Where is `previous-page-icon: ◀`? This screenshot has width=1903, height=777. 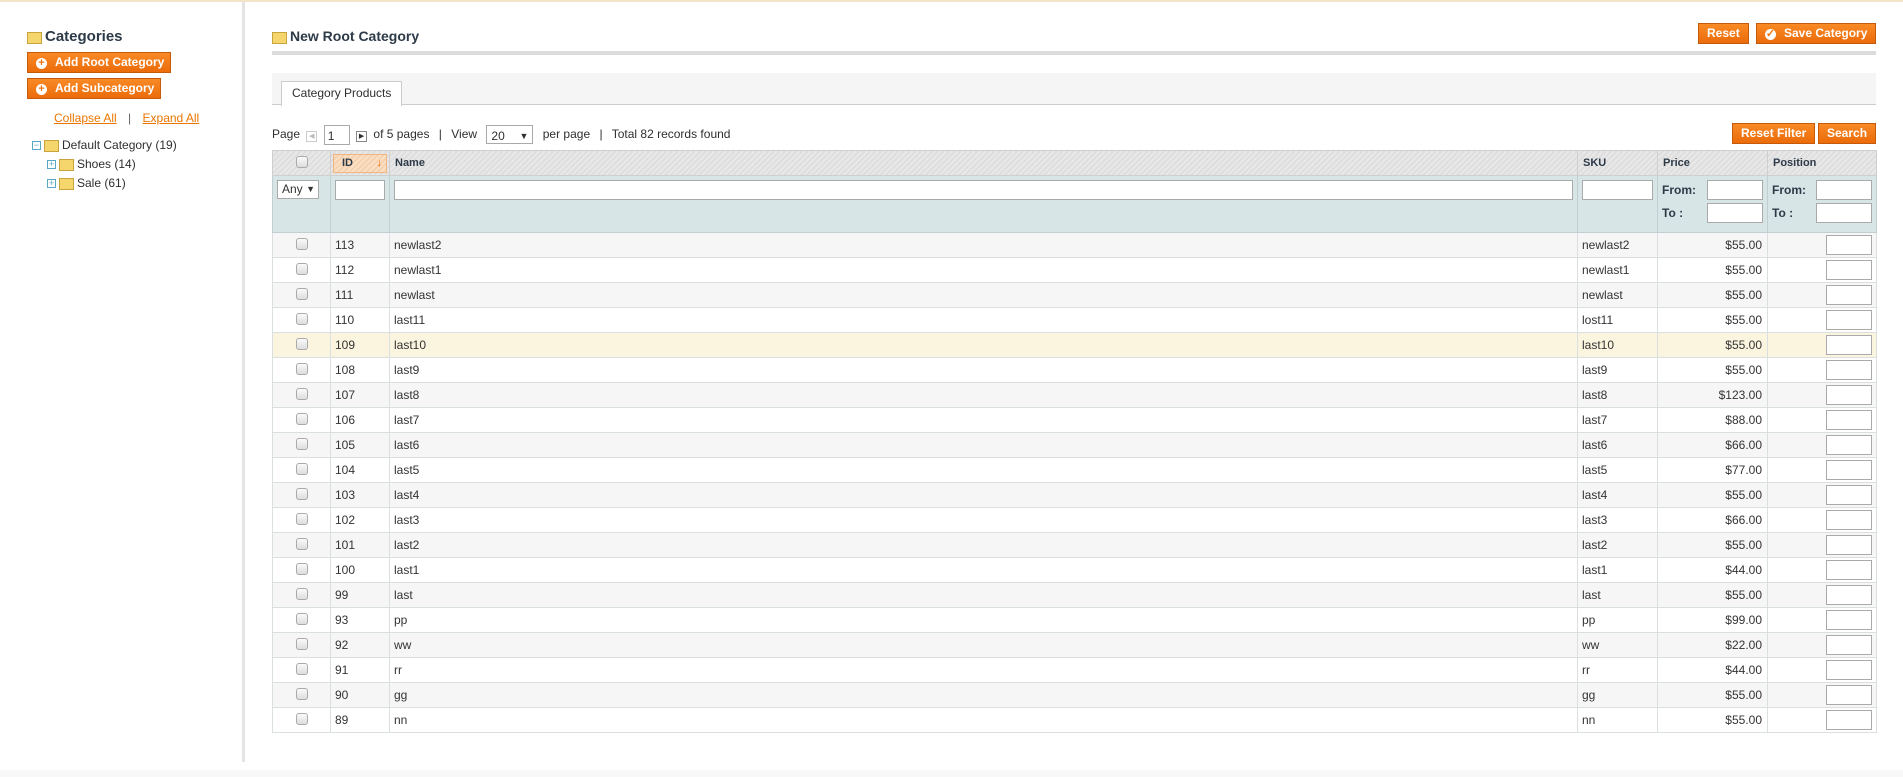 previous-page-icon: ◀ is located at coordinates (312, 136).